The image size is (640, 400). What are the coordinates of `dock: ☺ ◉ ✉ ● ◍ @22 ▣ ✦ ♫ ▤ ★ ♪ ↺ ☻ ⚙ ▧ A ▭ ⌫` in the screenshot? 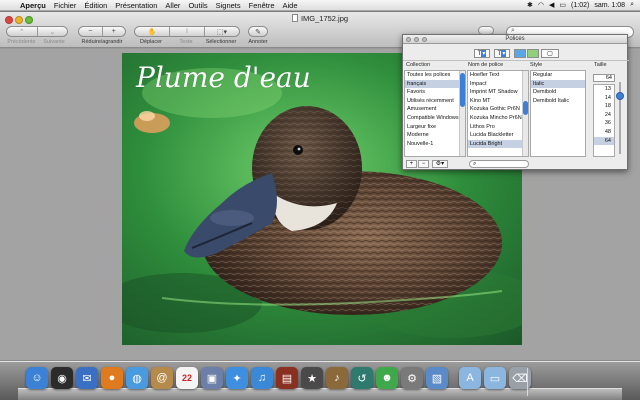 It's located at (320, 381).